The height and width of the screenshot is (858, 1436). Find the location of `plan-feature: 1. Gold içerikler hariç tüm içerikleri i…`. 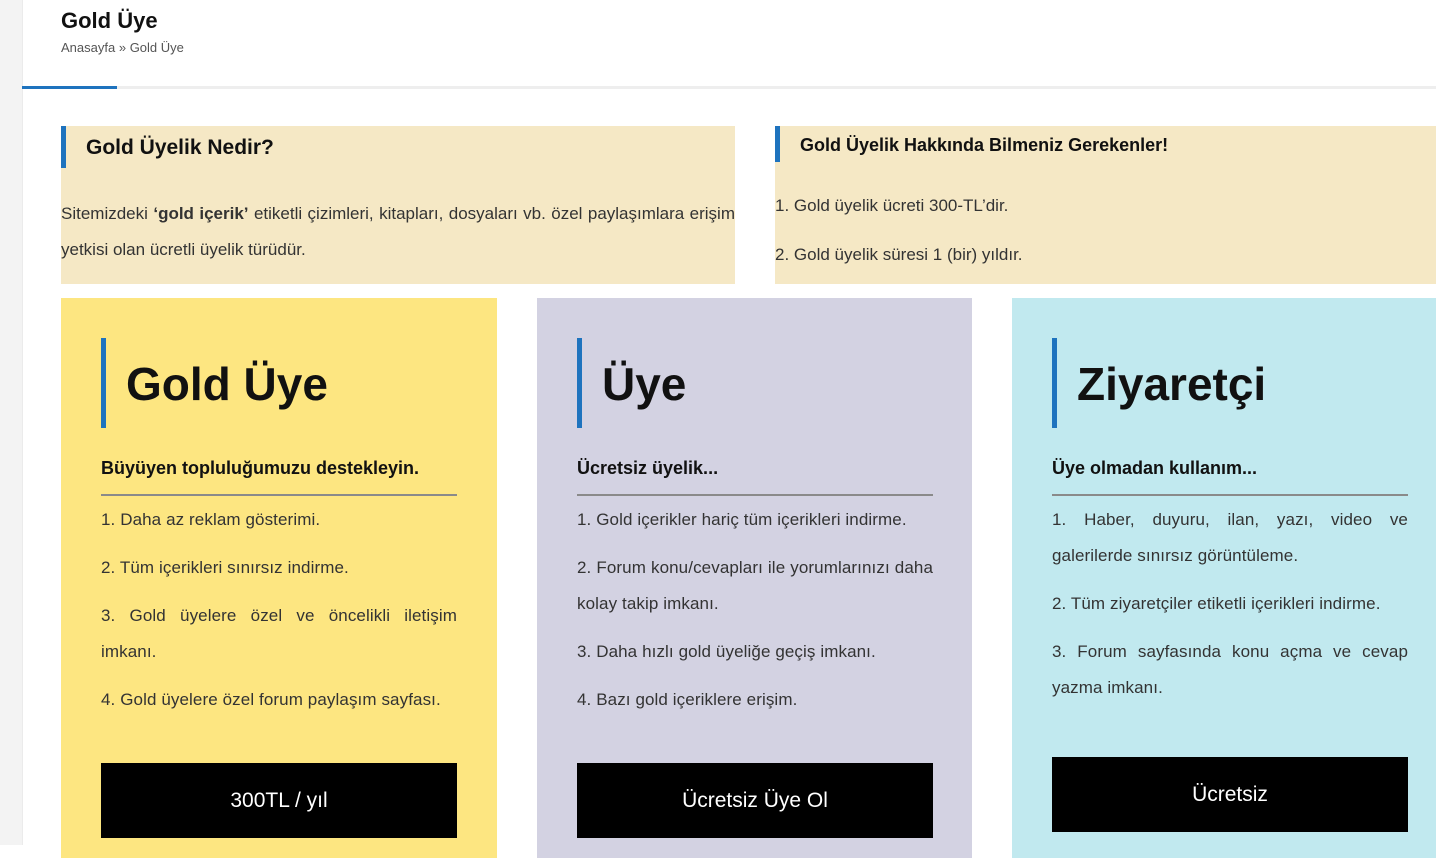

plan-feature: 1. Gold içerikler hariç tüm içerikleri i… is located at coordinates (742, 519).